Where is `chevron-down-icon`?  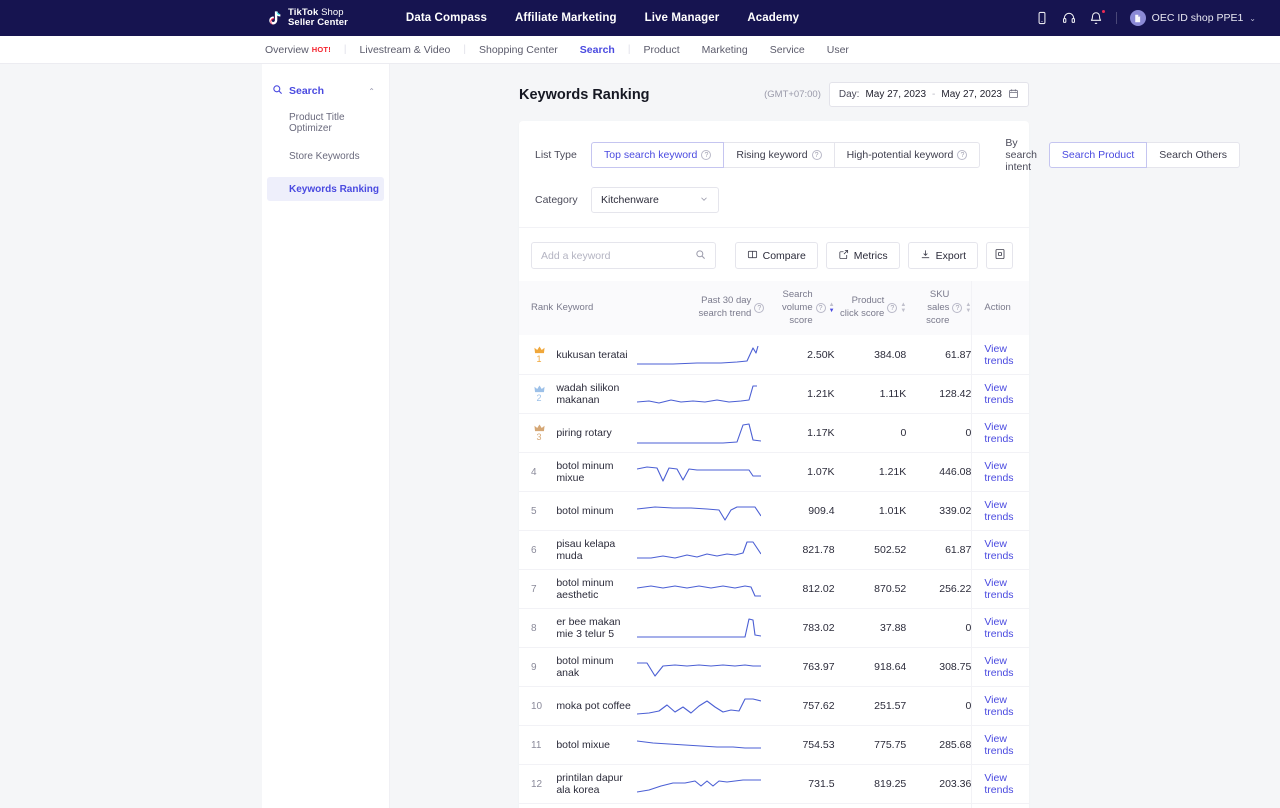 chevron-down-icon is located at coordinates (704, 200).